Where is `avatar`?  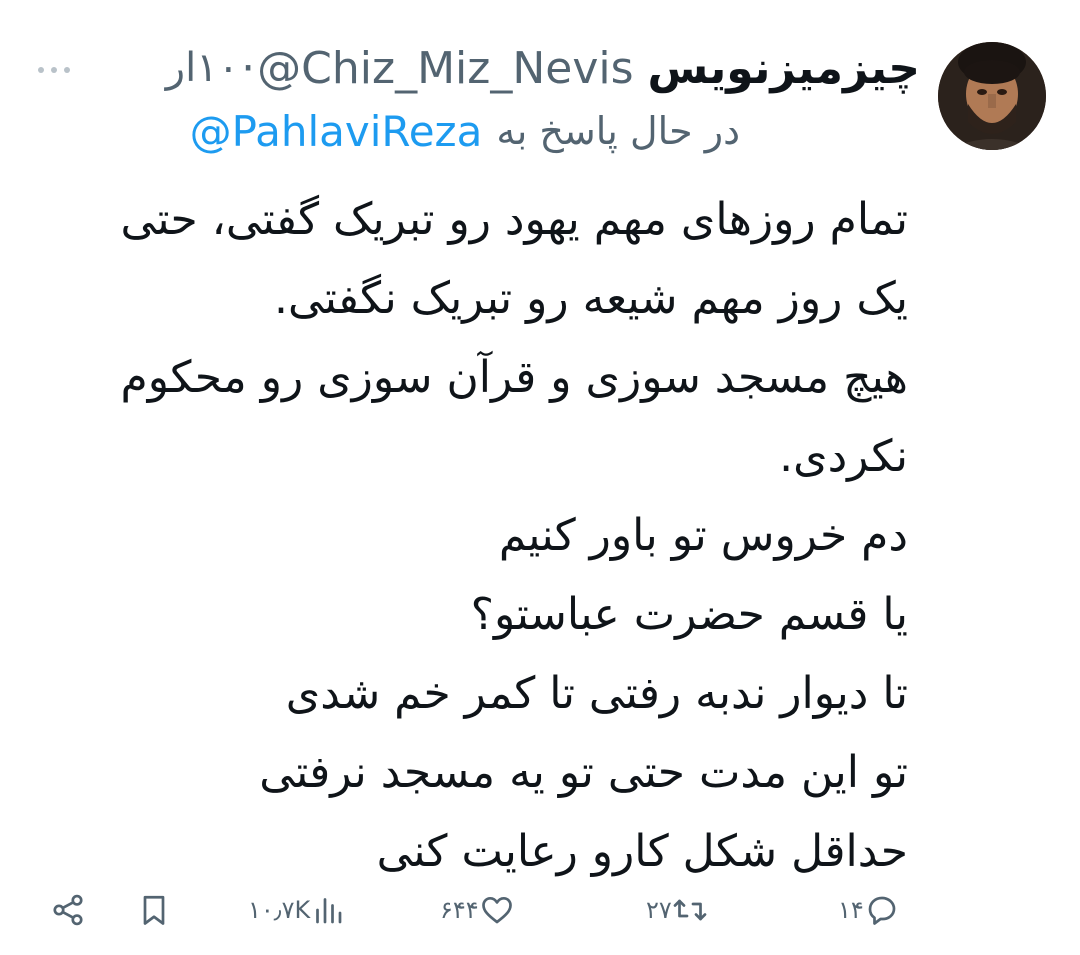
avatar is located at coordinates (992, 96).